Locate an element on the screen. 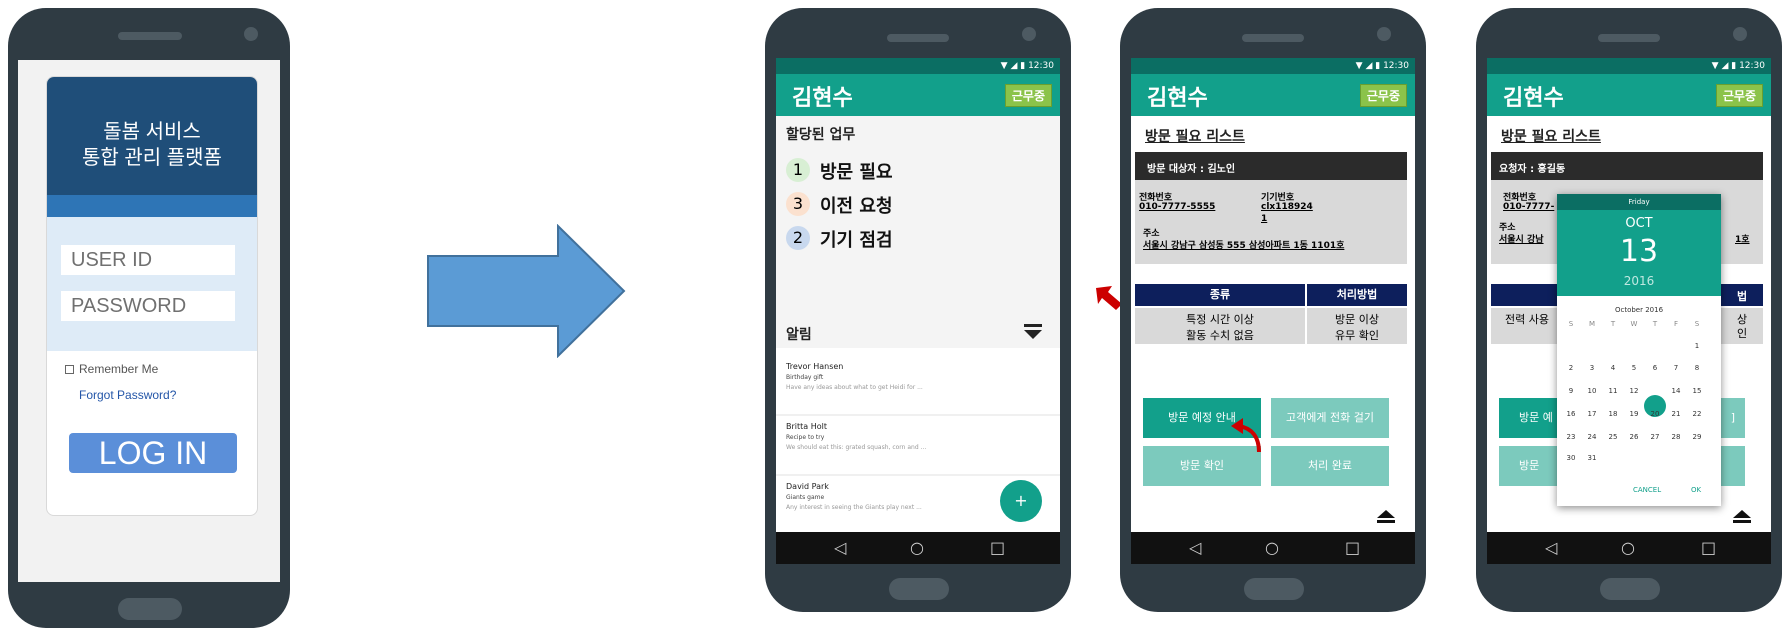 The height and width of the screenshot is (633, 1783). calendar-day: 30 is located at coordinates (1571, 458).